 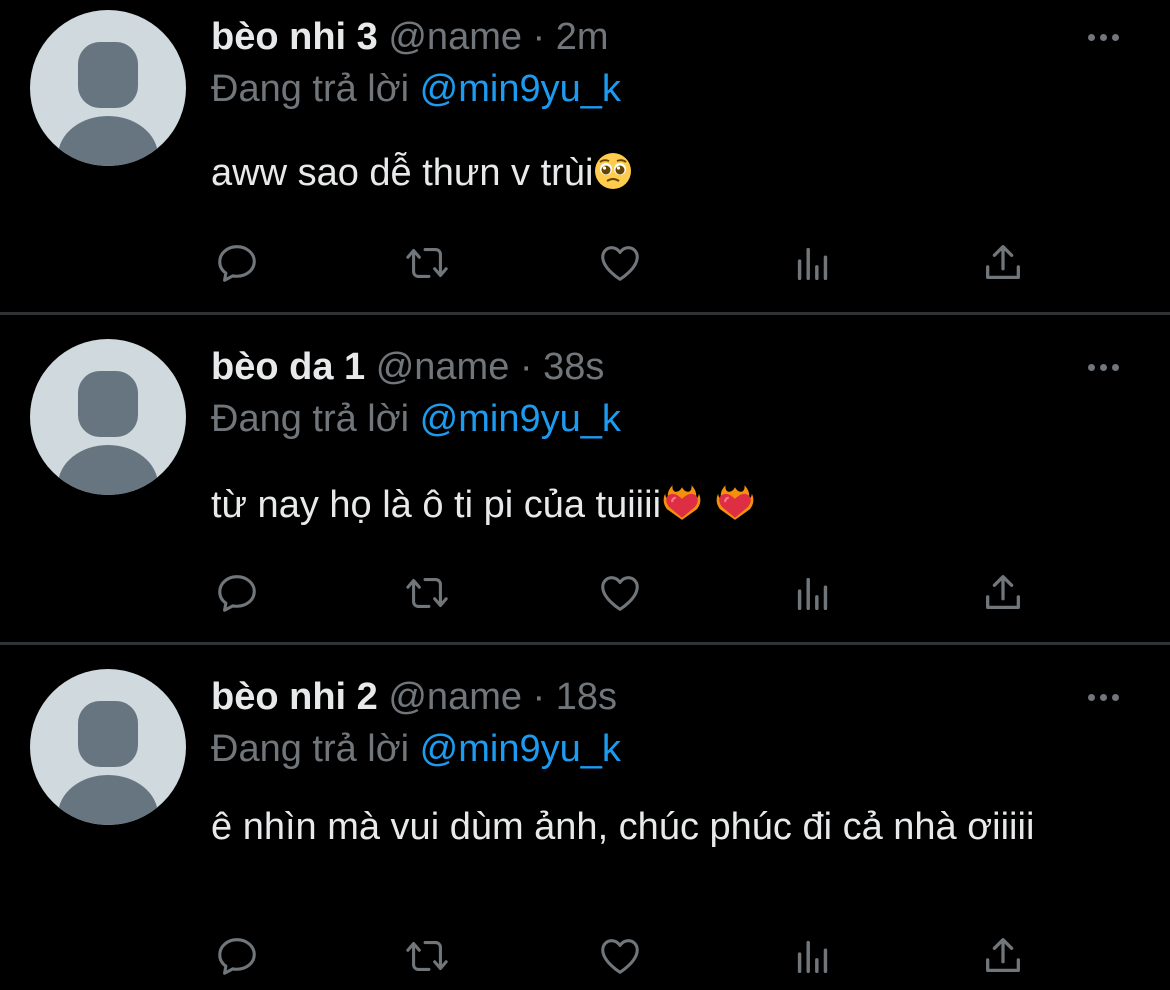 I want to click on tweet-text: aww sao dễ thưn v trùi, so click(x=661, y=176).